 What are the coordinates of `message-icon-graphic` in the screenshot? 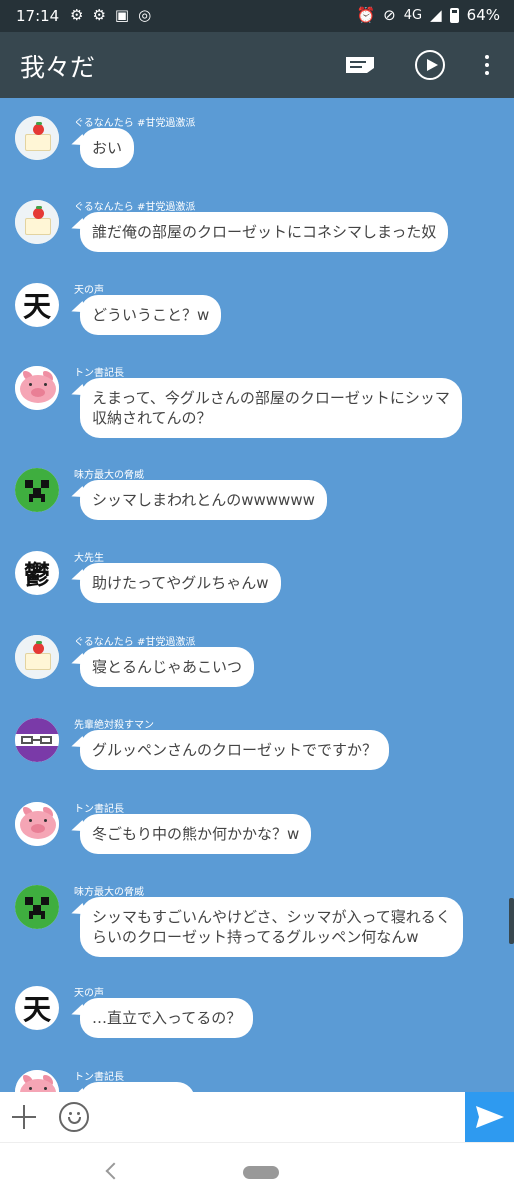 It's located at (360, 65).